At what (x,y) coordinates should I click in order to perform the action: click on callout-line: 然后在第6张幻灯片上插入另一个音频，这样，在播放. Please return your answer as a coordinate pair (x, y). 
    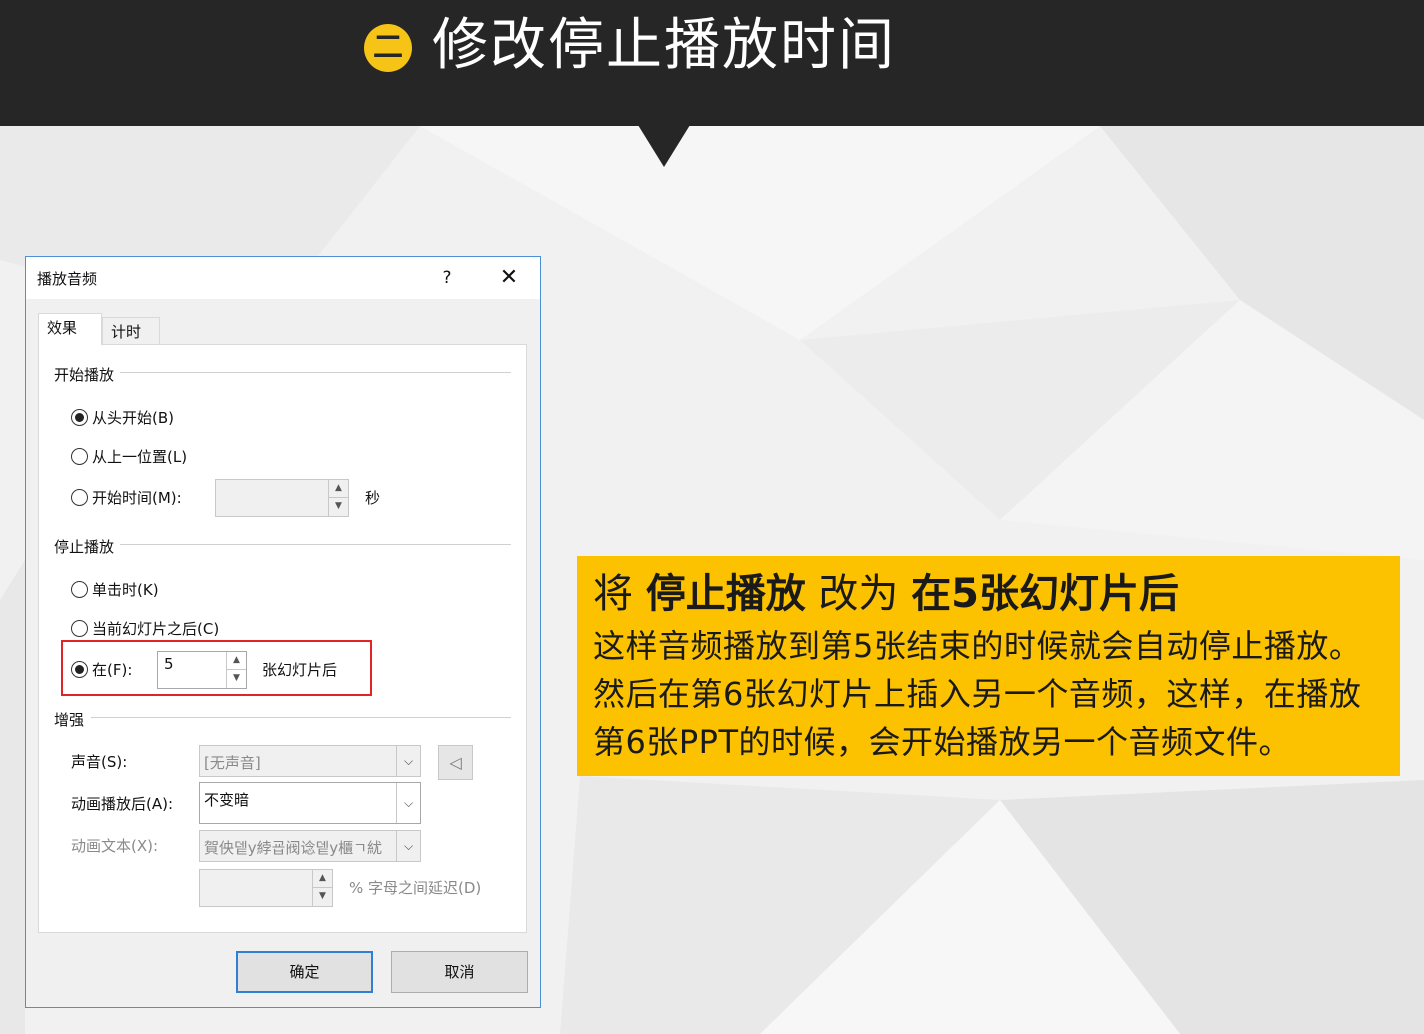
    Looking at the image, I should click on (977, 694).